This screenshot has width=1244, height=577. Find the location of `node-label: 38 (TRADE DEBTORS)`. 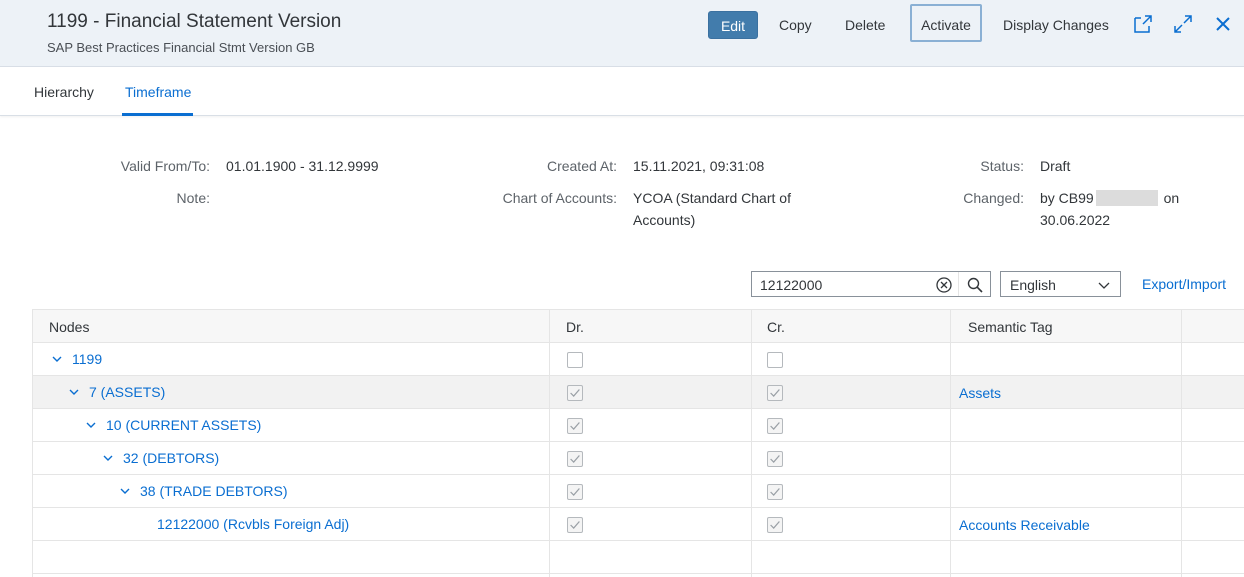

node-label: 38 (TRADE DEBTORS) is located at coordinates (214, 491).